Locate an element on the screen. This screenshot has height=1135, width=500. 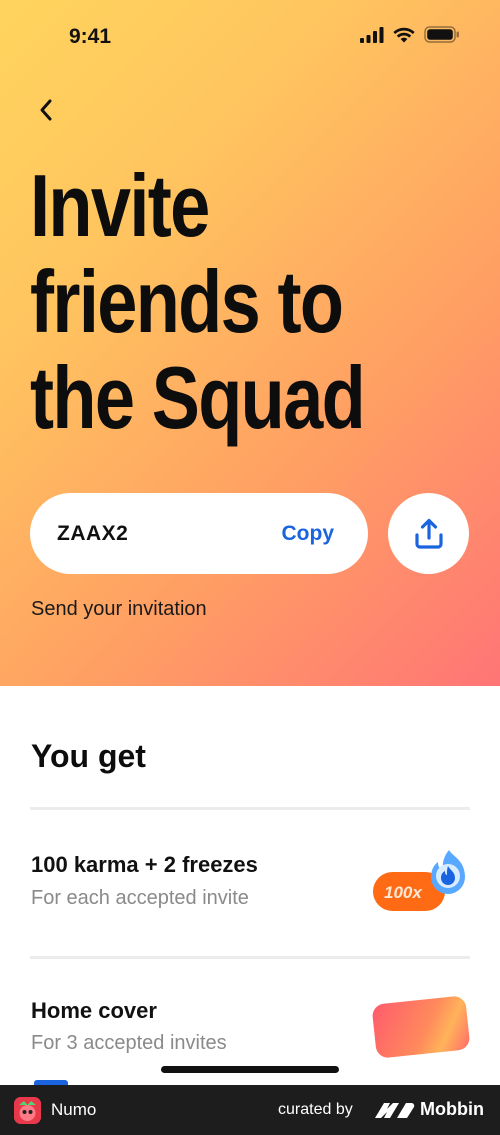
page-title-line: friends to is located at coordinates (187, 301).